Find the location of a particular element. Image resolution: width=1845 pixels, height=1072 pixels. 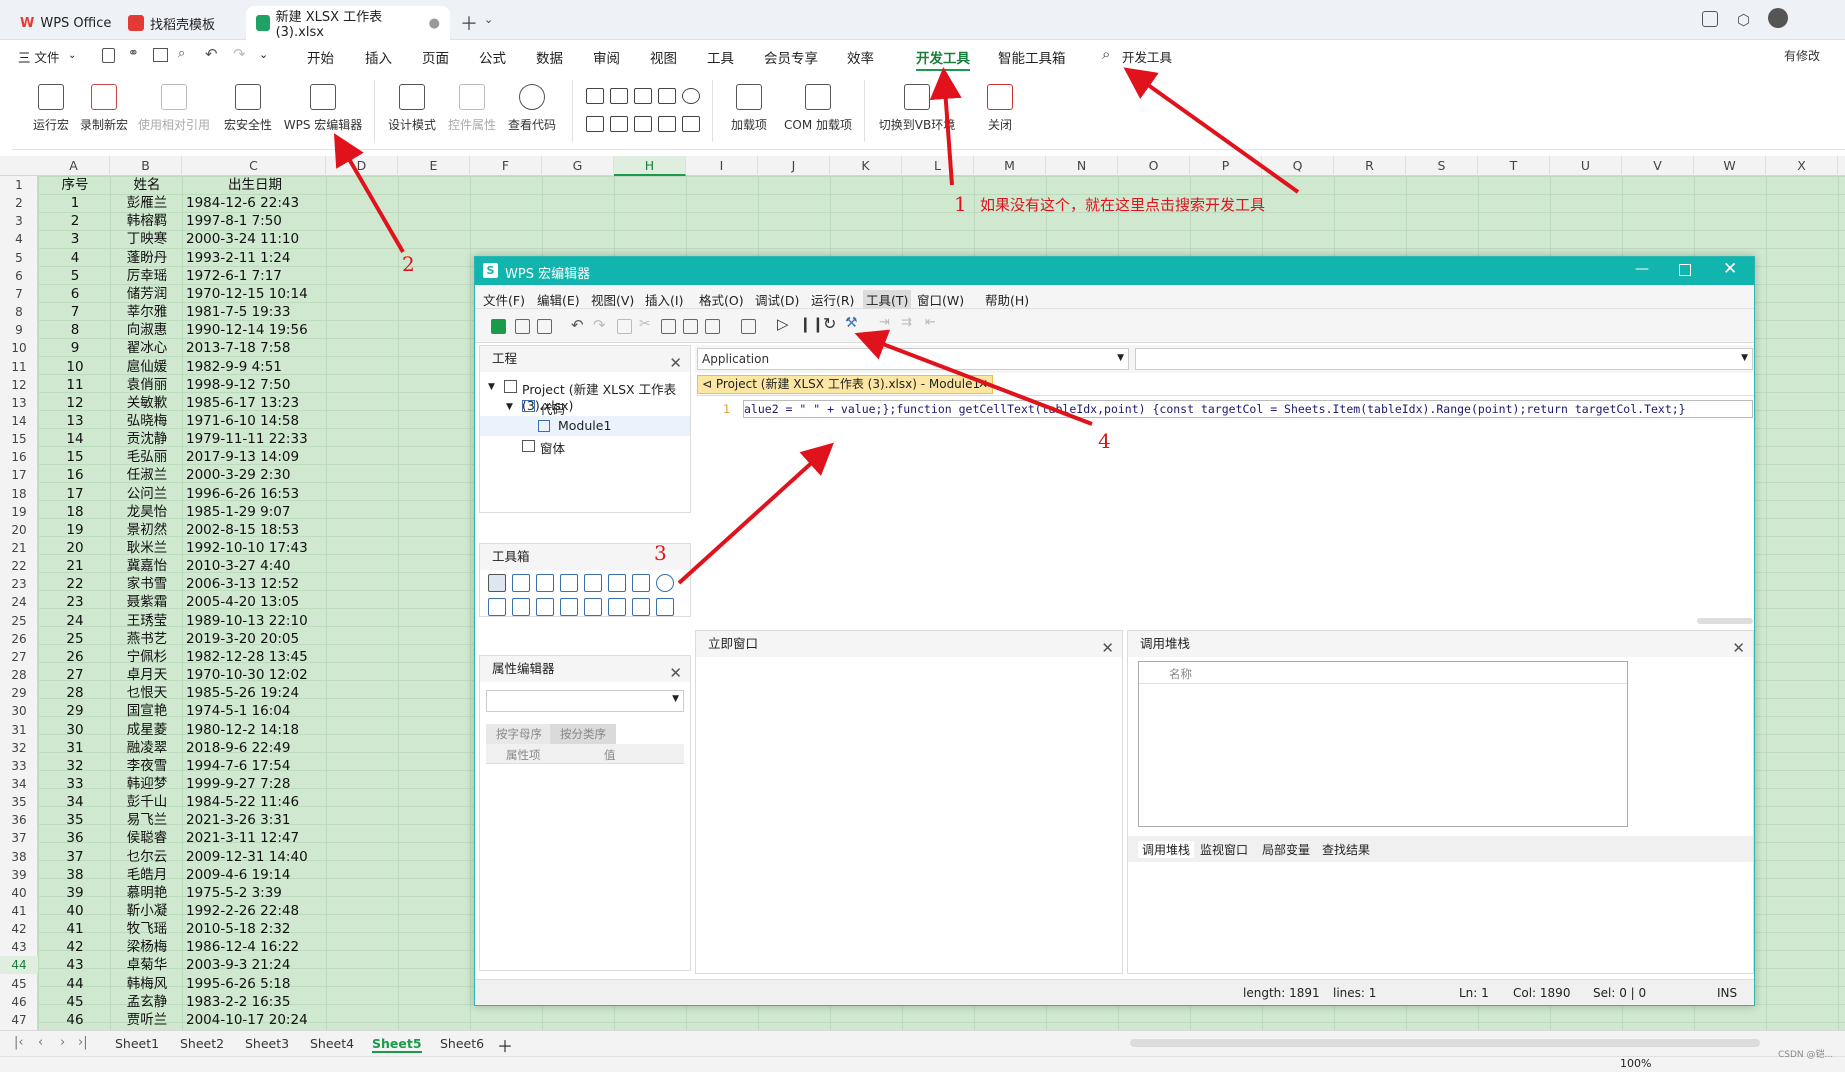

cell: 9 is located at coordinates (75, 348).